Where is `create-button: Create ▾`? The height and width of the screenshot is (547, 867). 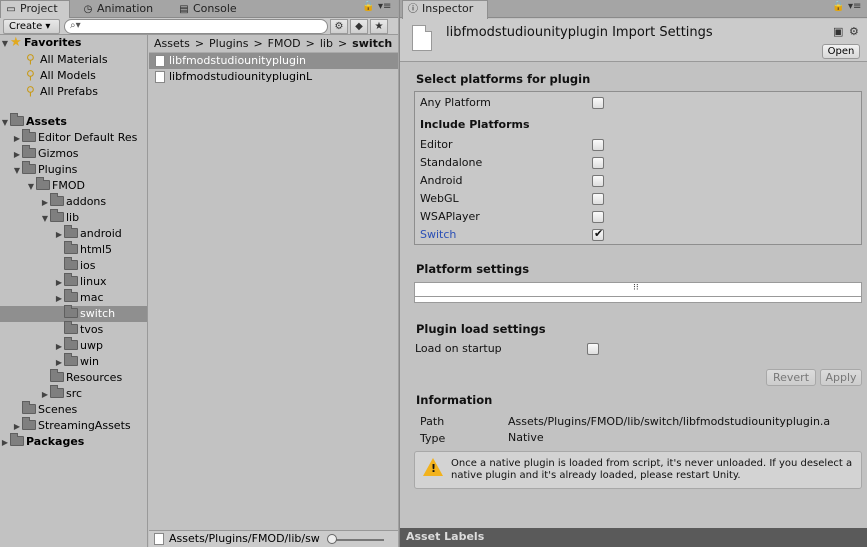
create-button: Create ▾ is located at coordinates (31, 26).